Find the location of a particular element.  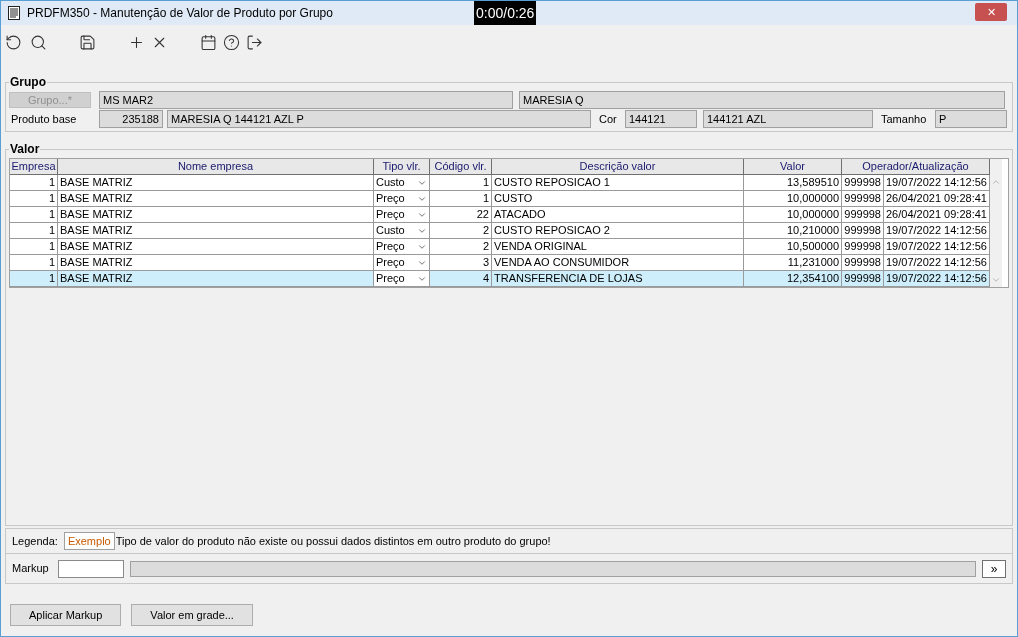

table-cell: 999998 is located at coordinates (863, 279).